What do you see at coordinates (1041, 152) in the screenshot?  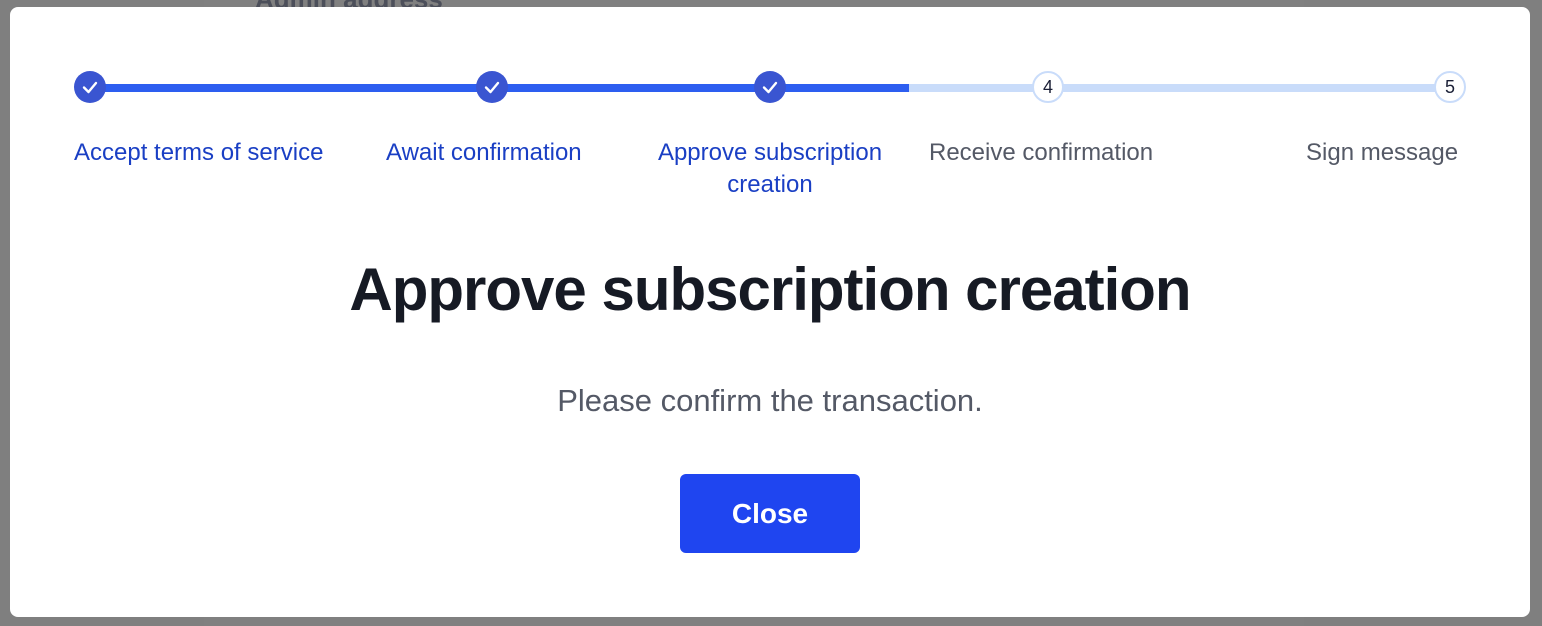 I see `step-4-label: Receive confirmation` at bounding box center [1041, 152].